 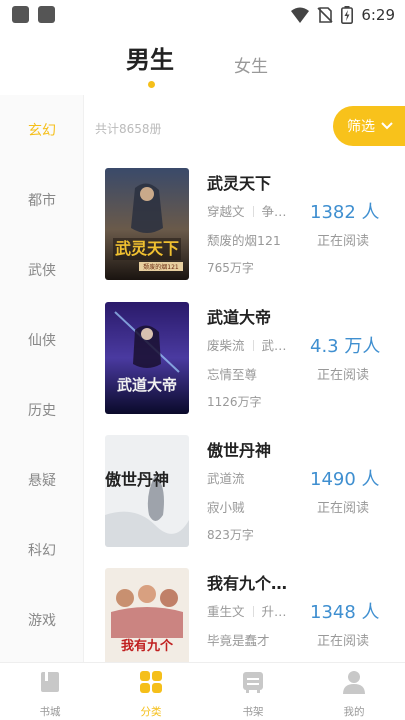 What do you see at coordinates (151, 712) in the screenshot?
I see `nav-label: 分类` at bounding box center [151, 712].